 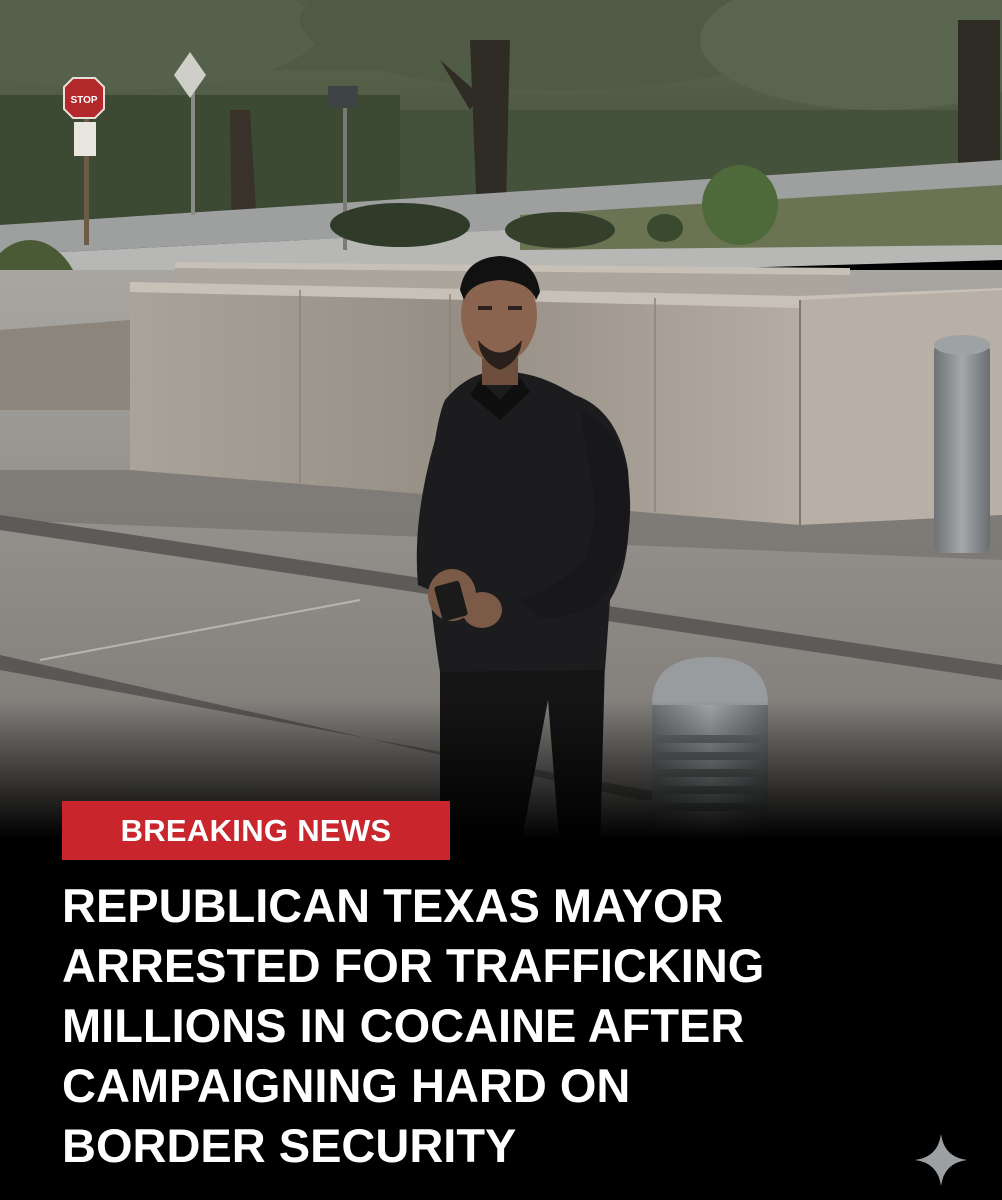 What do you see at coordinates (289, 1145) in the screenshot?
I see `headline-line: BORDER SECURITY` at bounding box center [289, 1145].